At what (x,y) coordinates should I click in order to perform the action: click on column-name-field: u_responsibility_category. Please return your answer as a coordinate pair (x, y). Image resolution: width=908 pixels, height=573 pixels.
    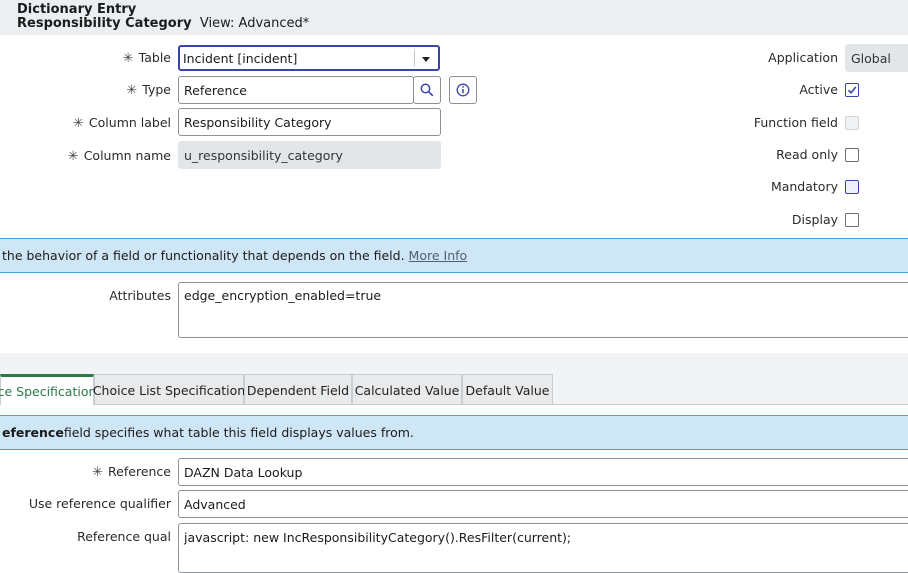
    Looking at the image, I should click on (309, 155).